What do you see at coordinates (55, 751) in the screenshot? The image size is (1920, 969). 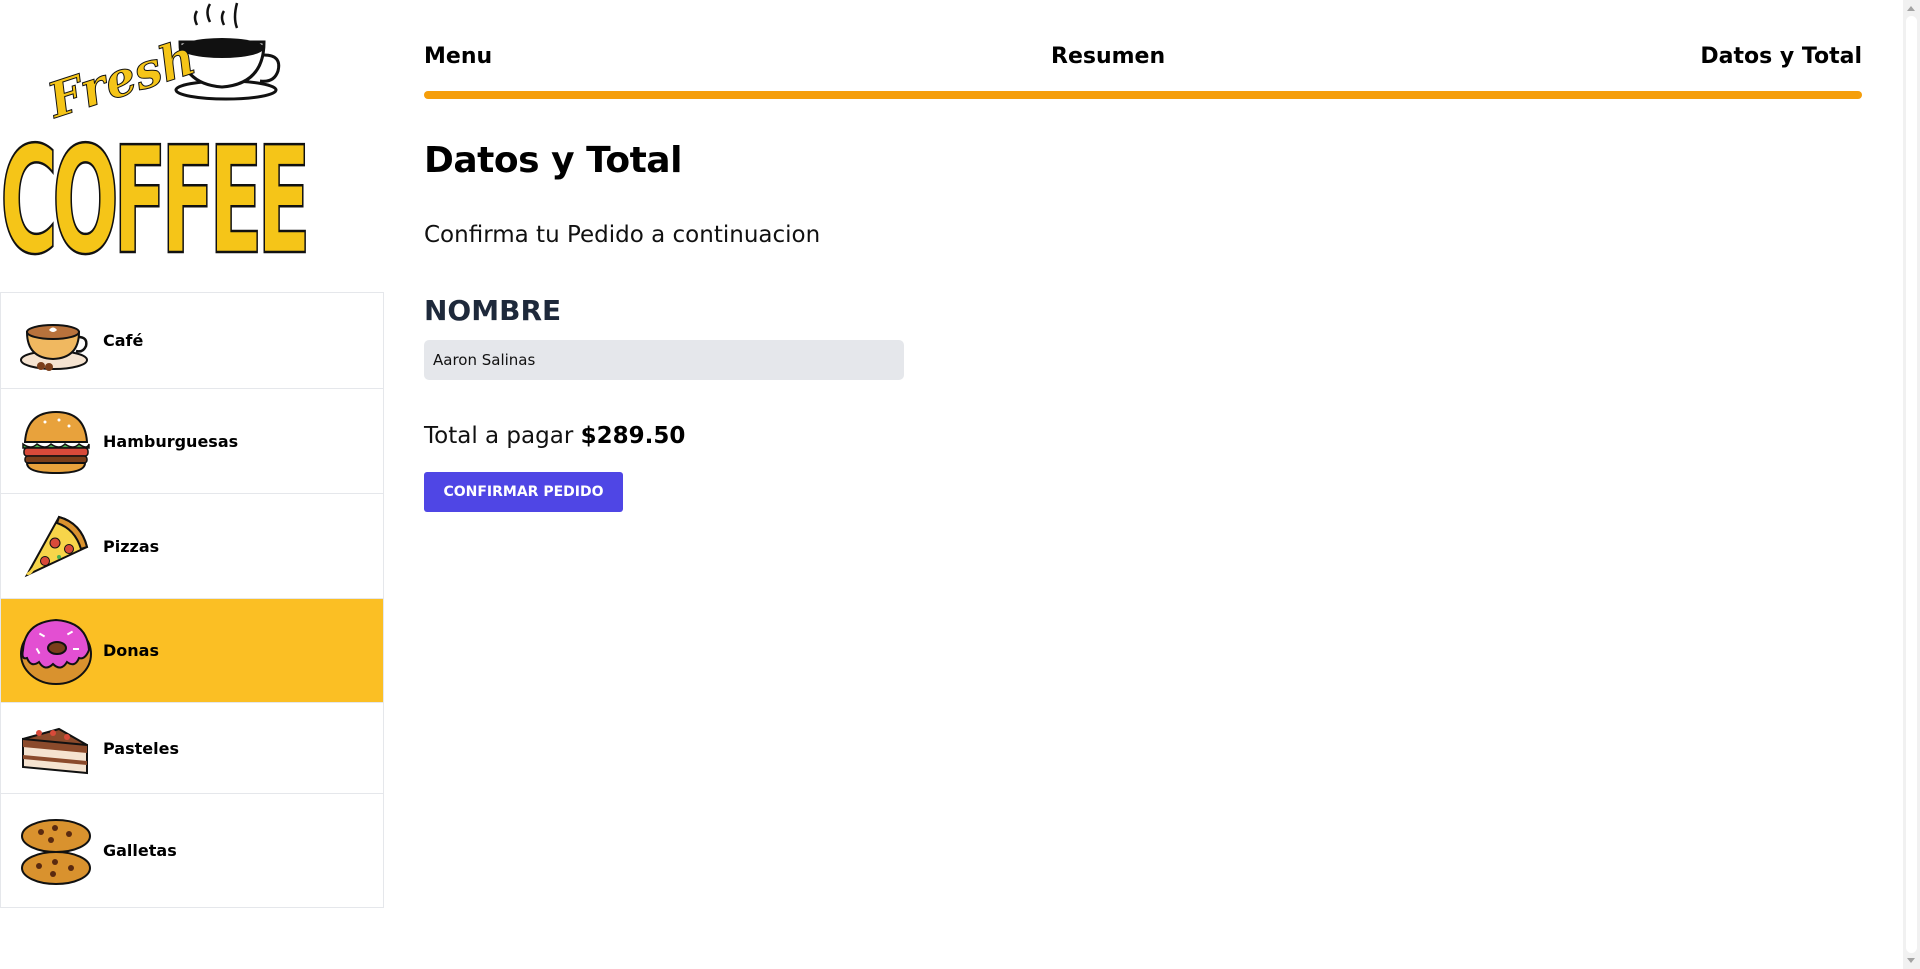 I see `cake-slice-icon` at bounding box center [55, 751].